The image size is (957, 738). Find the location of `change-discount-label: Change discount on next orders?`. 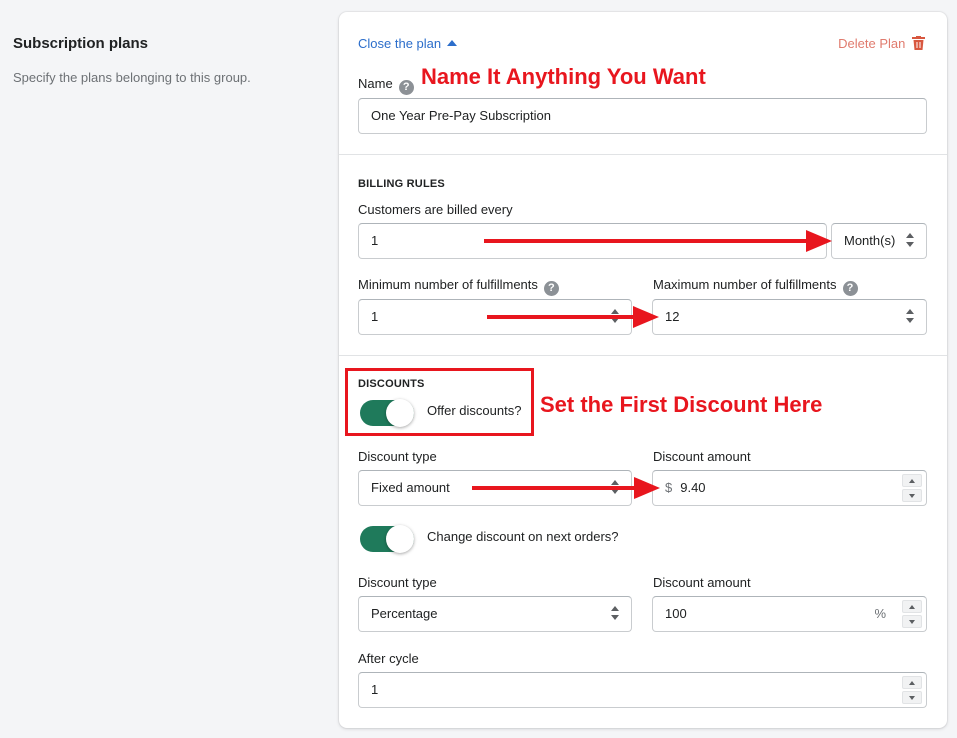

change-discount-label: Change discount on next orders? is located at coordinates (523, 536).